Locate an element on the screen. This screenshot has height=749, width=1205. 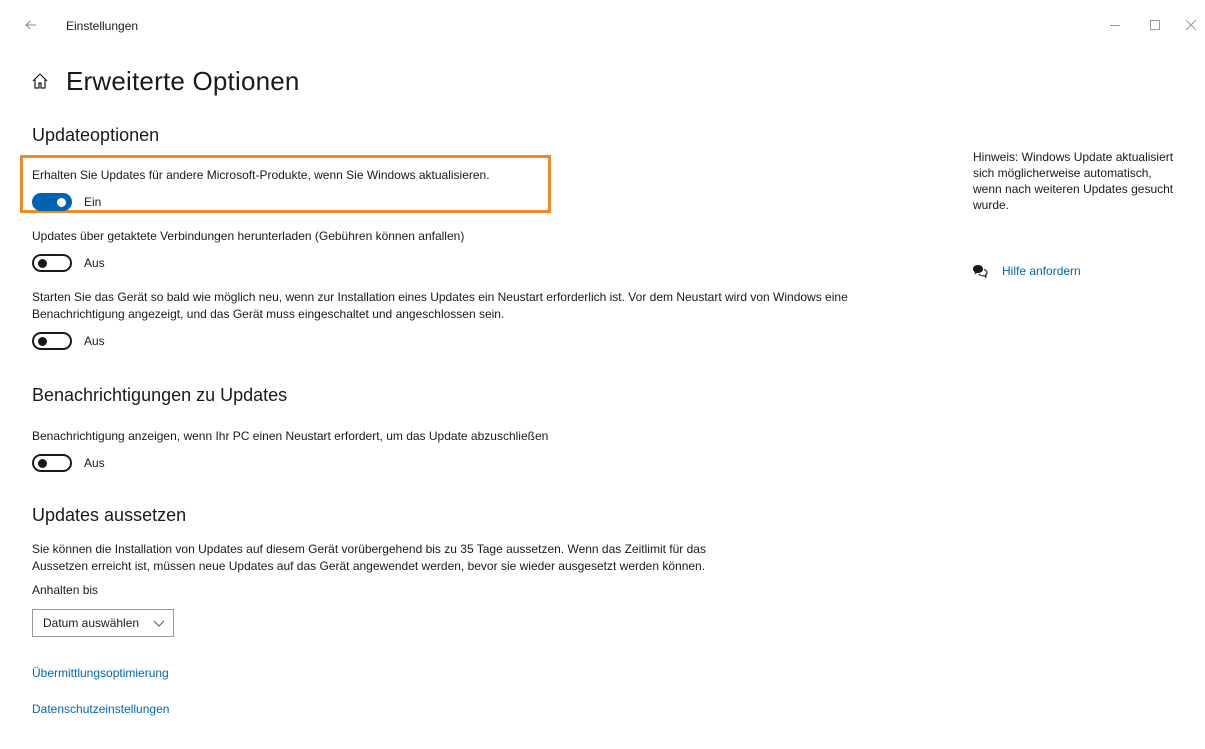
hint-line-2: sich möglicherweise automatisch, is located at coordinates (1062, 173).